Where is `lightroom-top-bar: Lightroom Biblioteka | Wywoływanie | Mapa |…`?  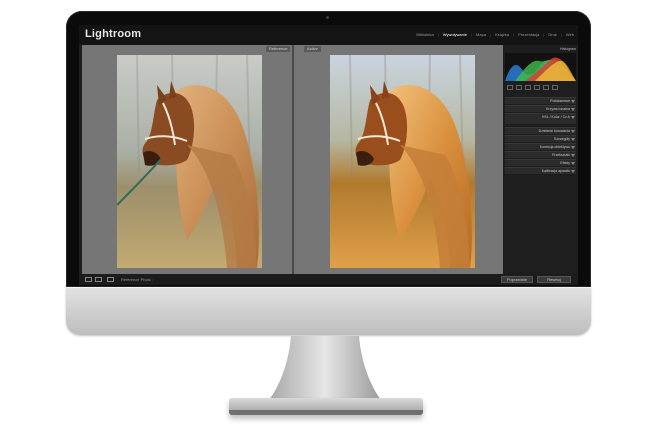
lightroom-top-bar: Lightroom Biblioteka | Wywoływanie | Mapa |… is located at coordinates (328, 35).